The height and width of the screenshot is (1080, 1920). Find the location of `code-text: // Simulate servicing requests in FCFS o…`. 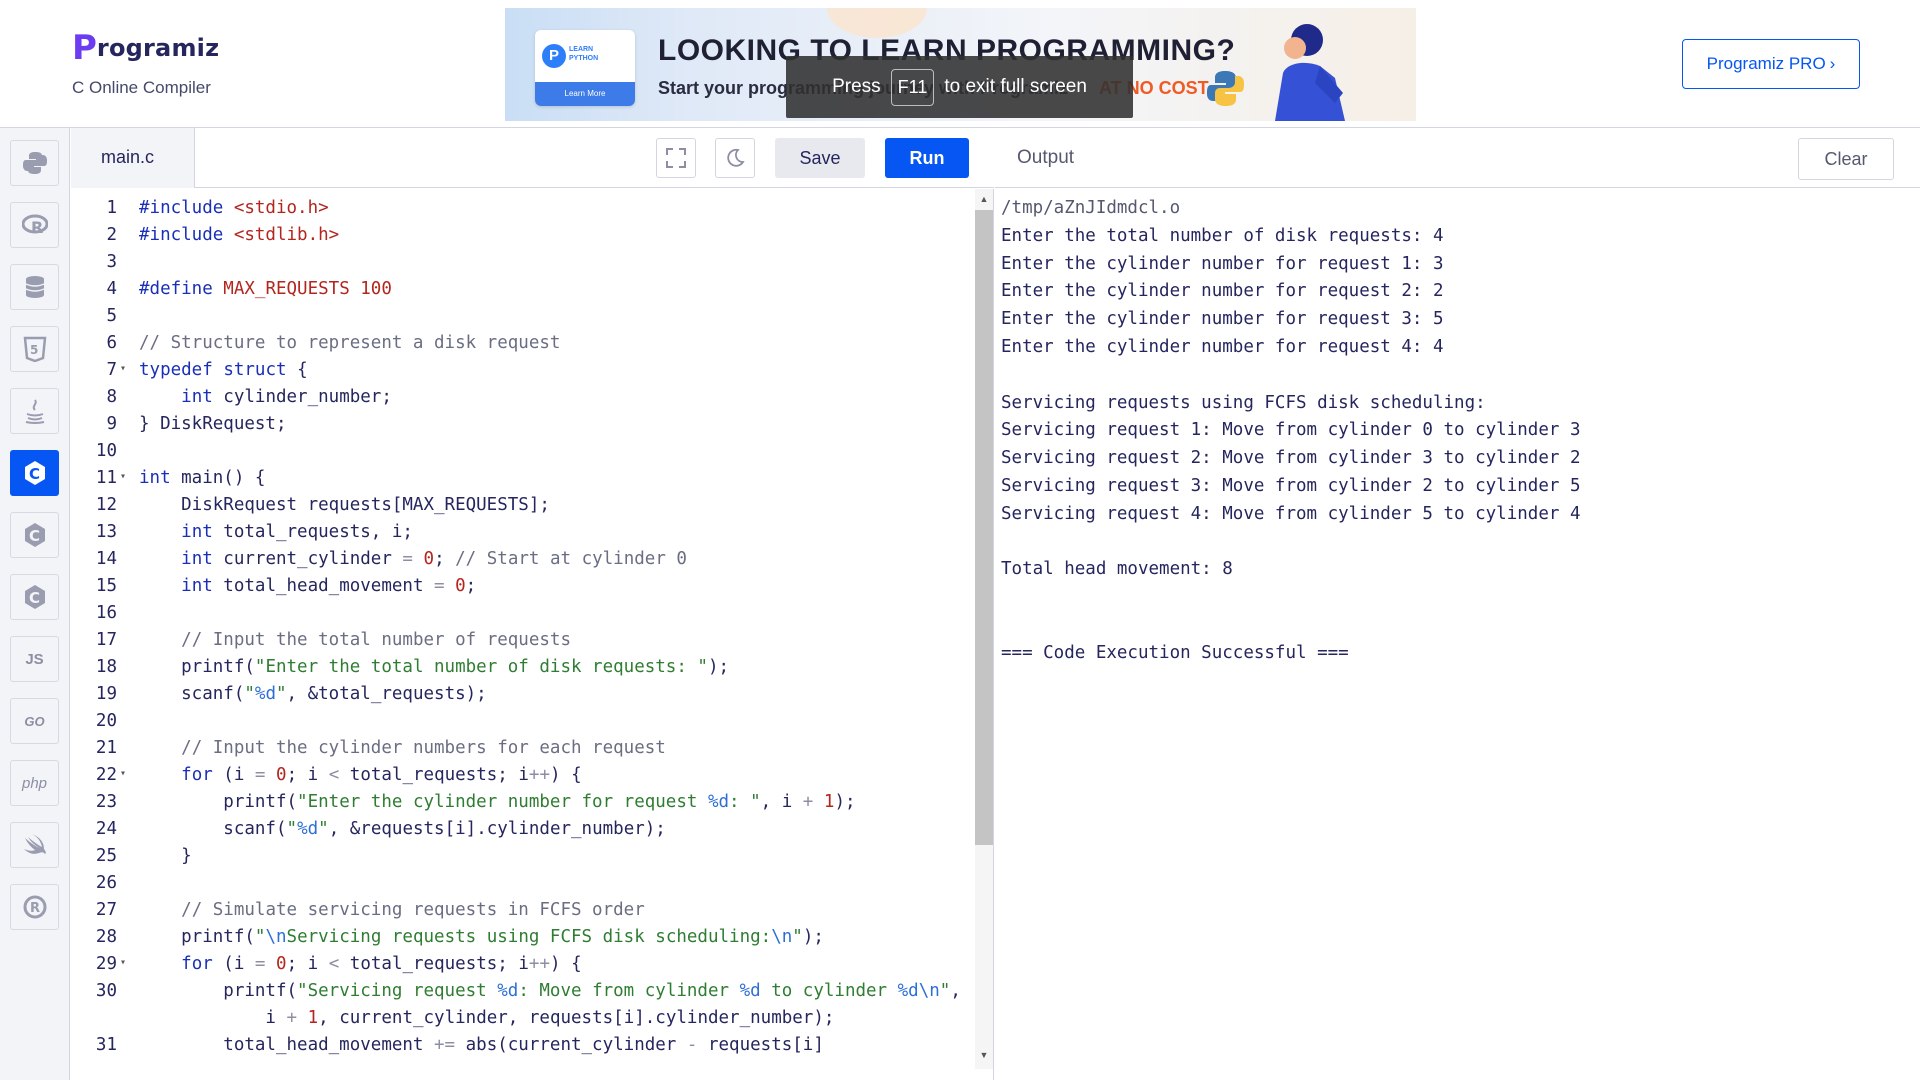

code-text: // Simulate servicing requests in FCFS o… is located at coordinates (413, 910).